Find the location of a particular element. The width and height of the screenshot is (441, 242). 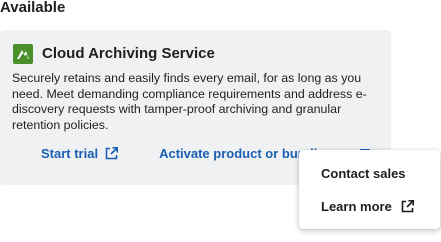

menu-item-learn-more: Learn more is located at coordinates (368, 206).